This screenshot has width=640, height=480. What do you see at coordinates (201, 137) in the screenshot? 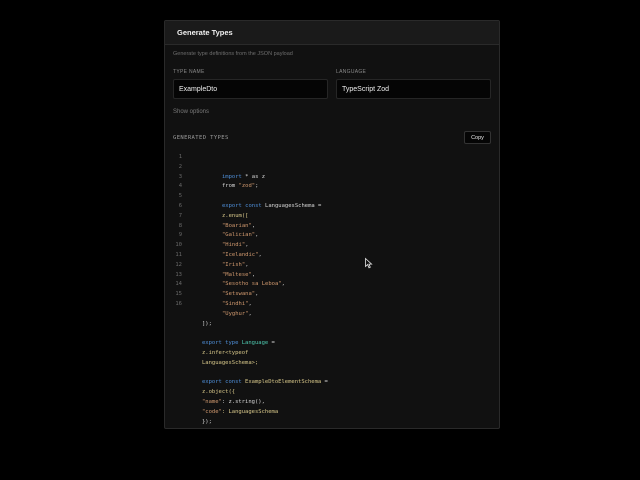
I see `generated-types-label: GENERATED TYPES` at bounding box center [201, 137].